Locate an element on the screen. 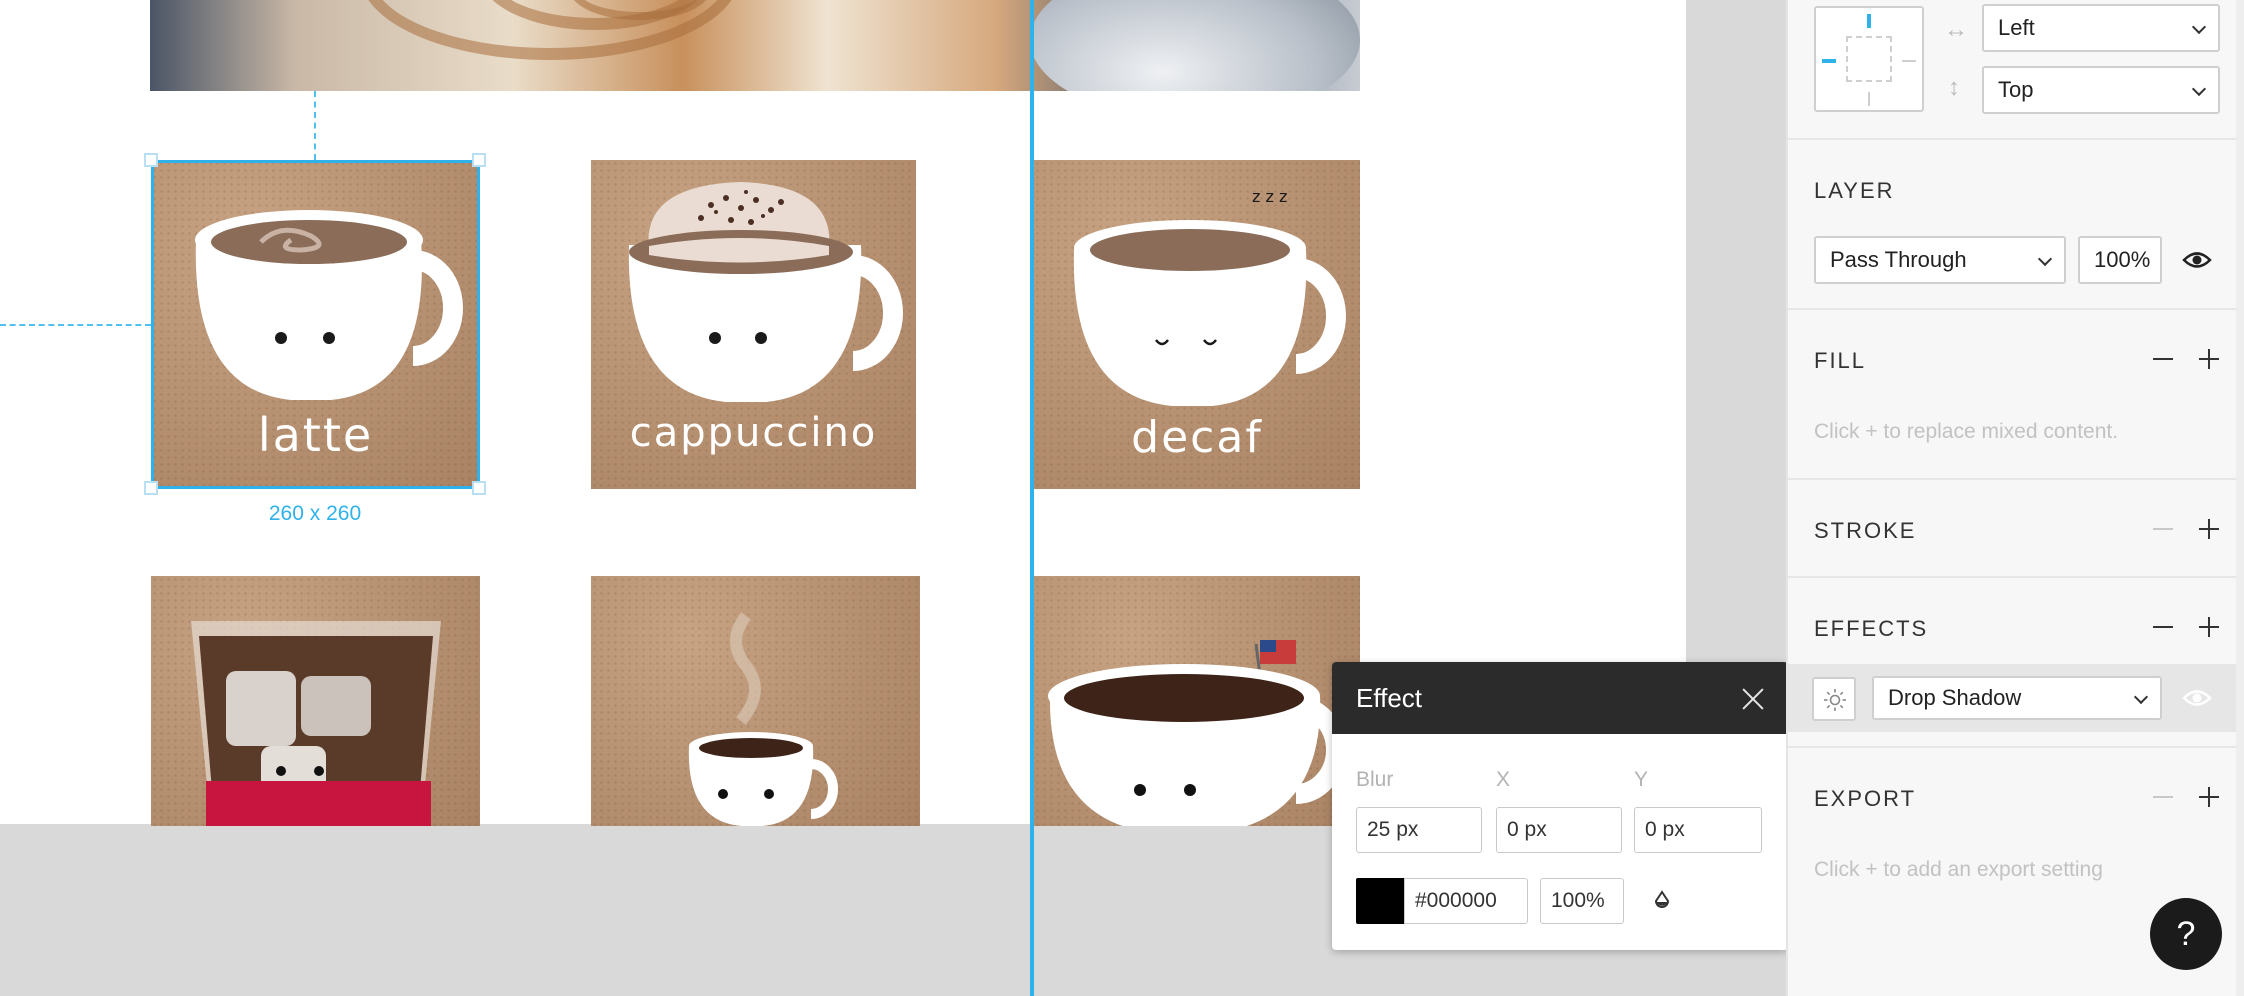 This screenshot has width=2244, height=996. shadow-color-hex-input: #000000 is located at coordinates (1466, 901).